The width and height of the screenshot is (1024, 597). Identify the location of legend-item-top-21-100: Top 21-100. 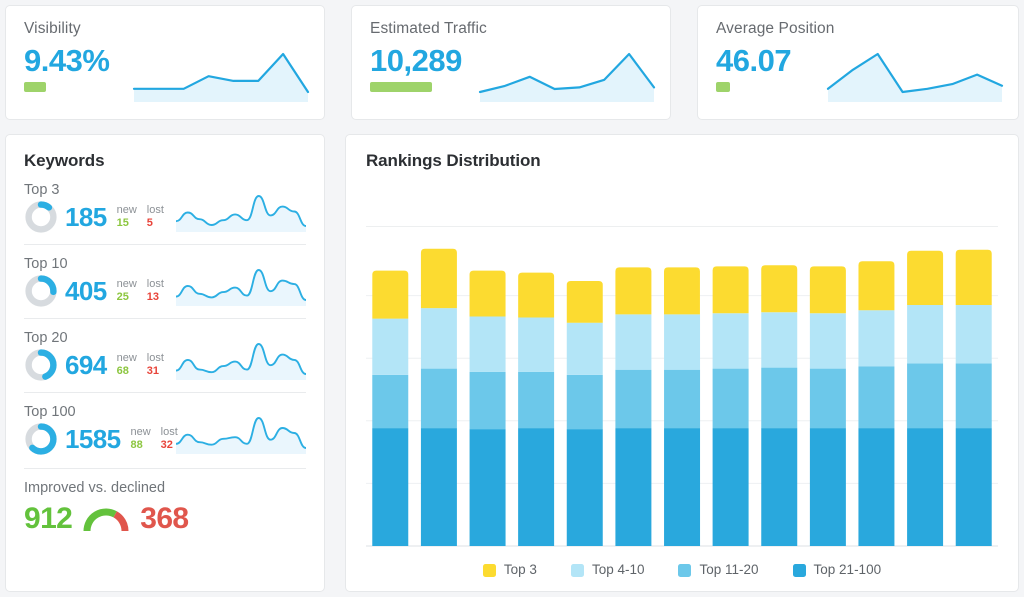
(837, 570).